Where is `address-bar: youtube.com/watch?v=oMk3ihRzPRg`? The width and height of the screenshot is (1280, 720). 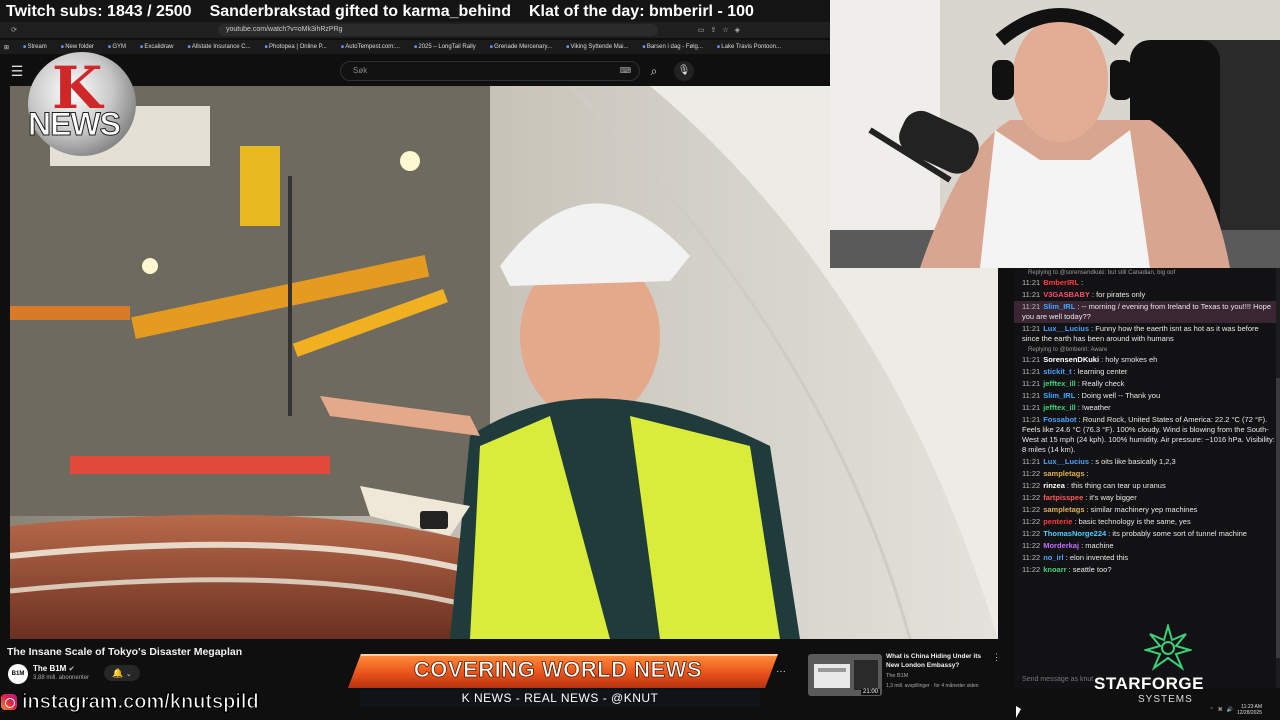 address-bar: youtube.com/watch?v=oMk3ihRzPRg is located at coordinates (438, 30).